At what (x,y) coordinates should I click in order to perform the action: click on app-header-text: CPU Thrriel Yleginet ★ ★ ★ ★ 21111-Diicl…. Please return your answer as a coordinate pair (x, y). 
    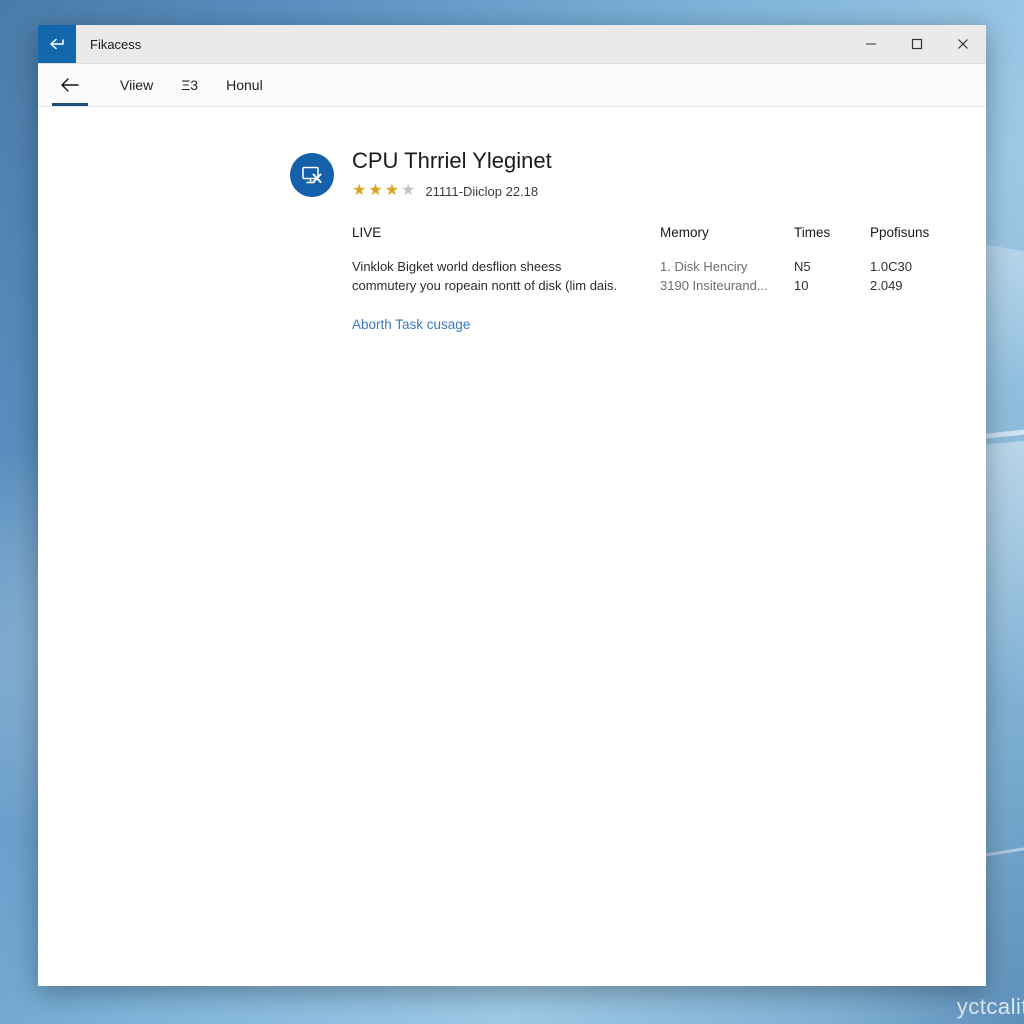
    Looking at the image, I should click on (452, 173).